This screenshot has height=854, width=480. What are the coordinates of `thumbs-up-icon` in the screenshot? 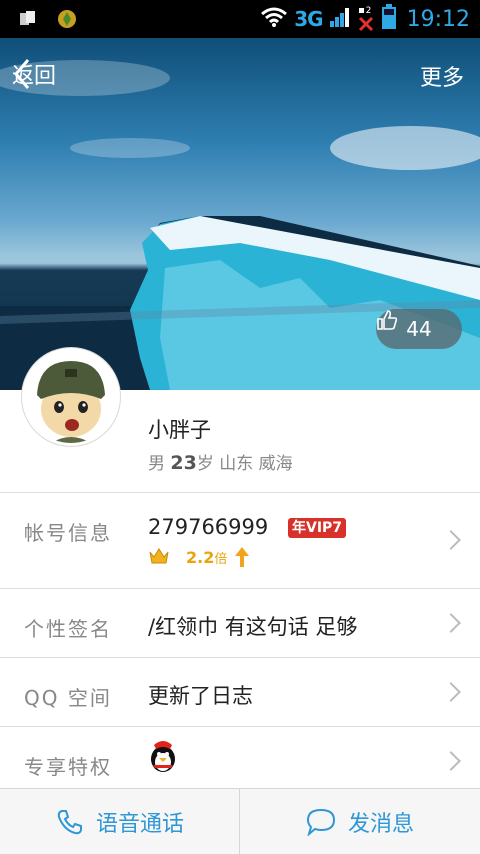 It's located at (387, 320).